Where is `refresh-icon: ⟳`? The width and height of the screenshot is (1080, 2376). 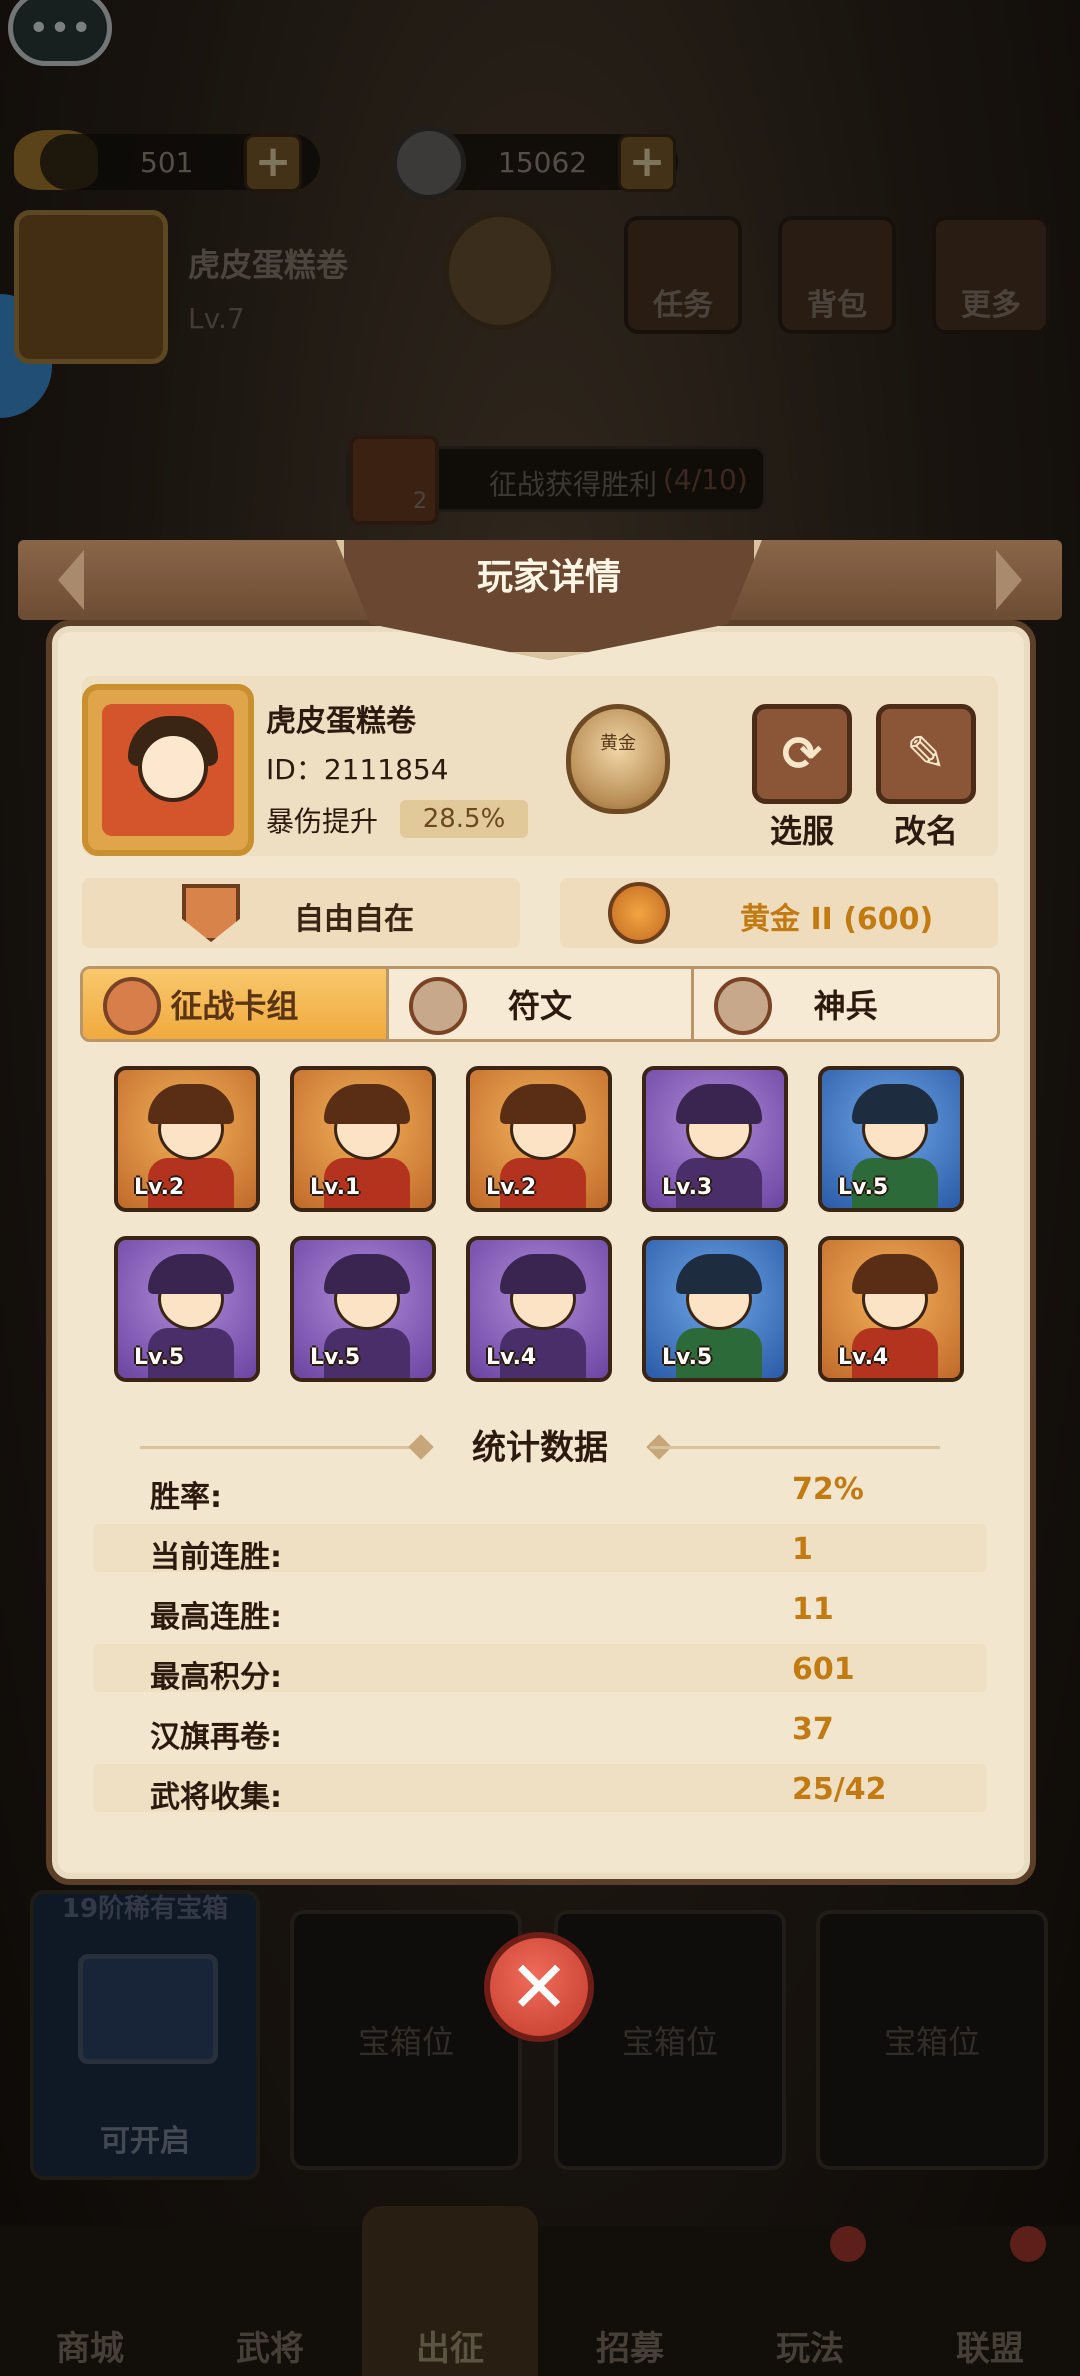
refresh-icon: ⟳ is located at coordinates (802, 754).